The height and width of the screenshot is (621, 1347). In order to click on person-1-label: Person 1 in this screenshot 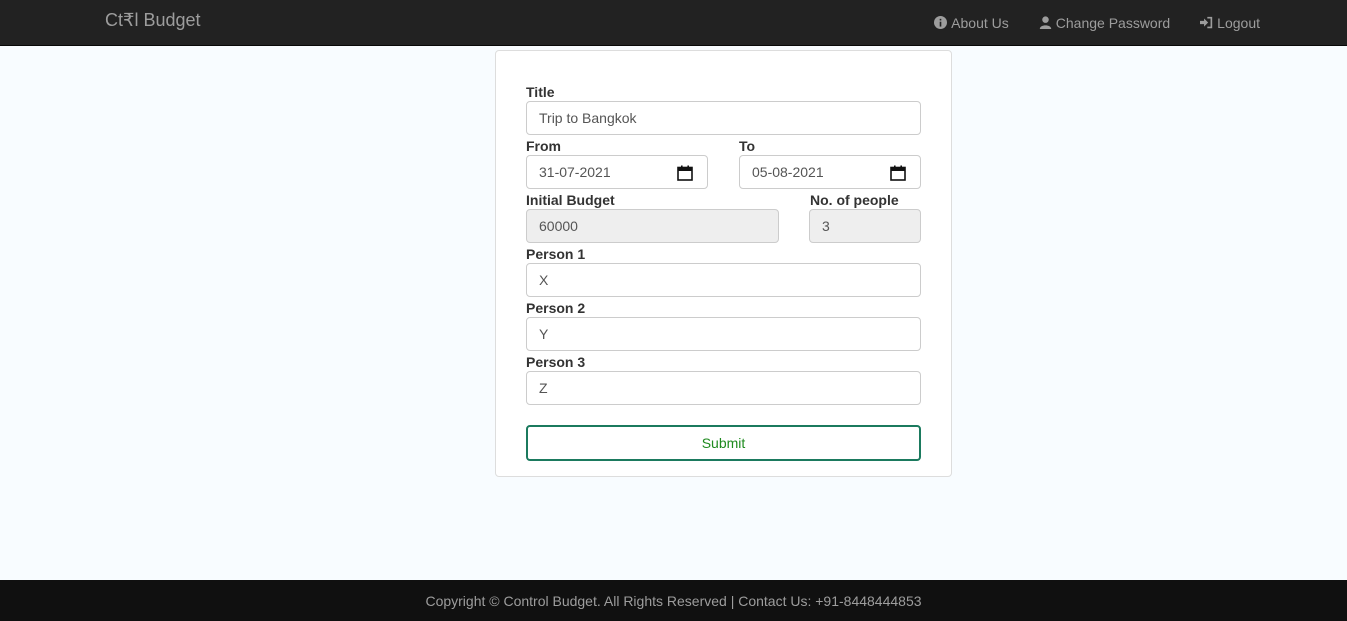, I will do `click(556, 254)`.